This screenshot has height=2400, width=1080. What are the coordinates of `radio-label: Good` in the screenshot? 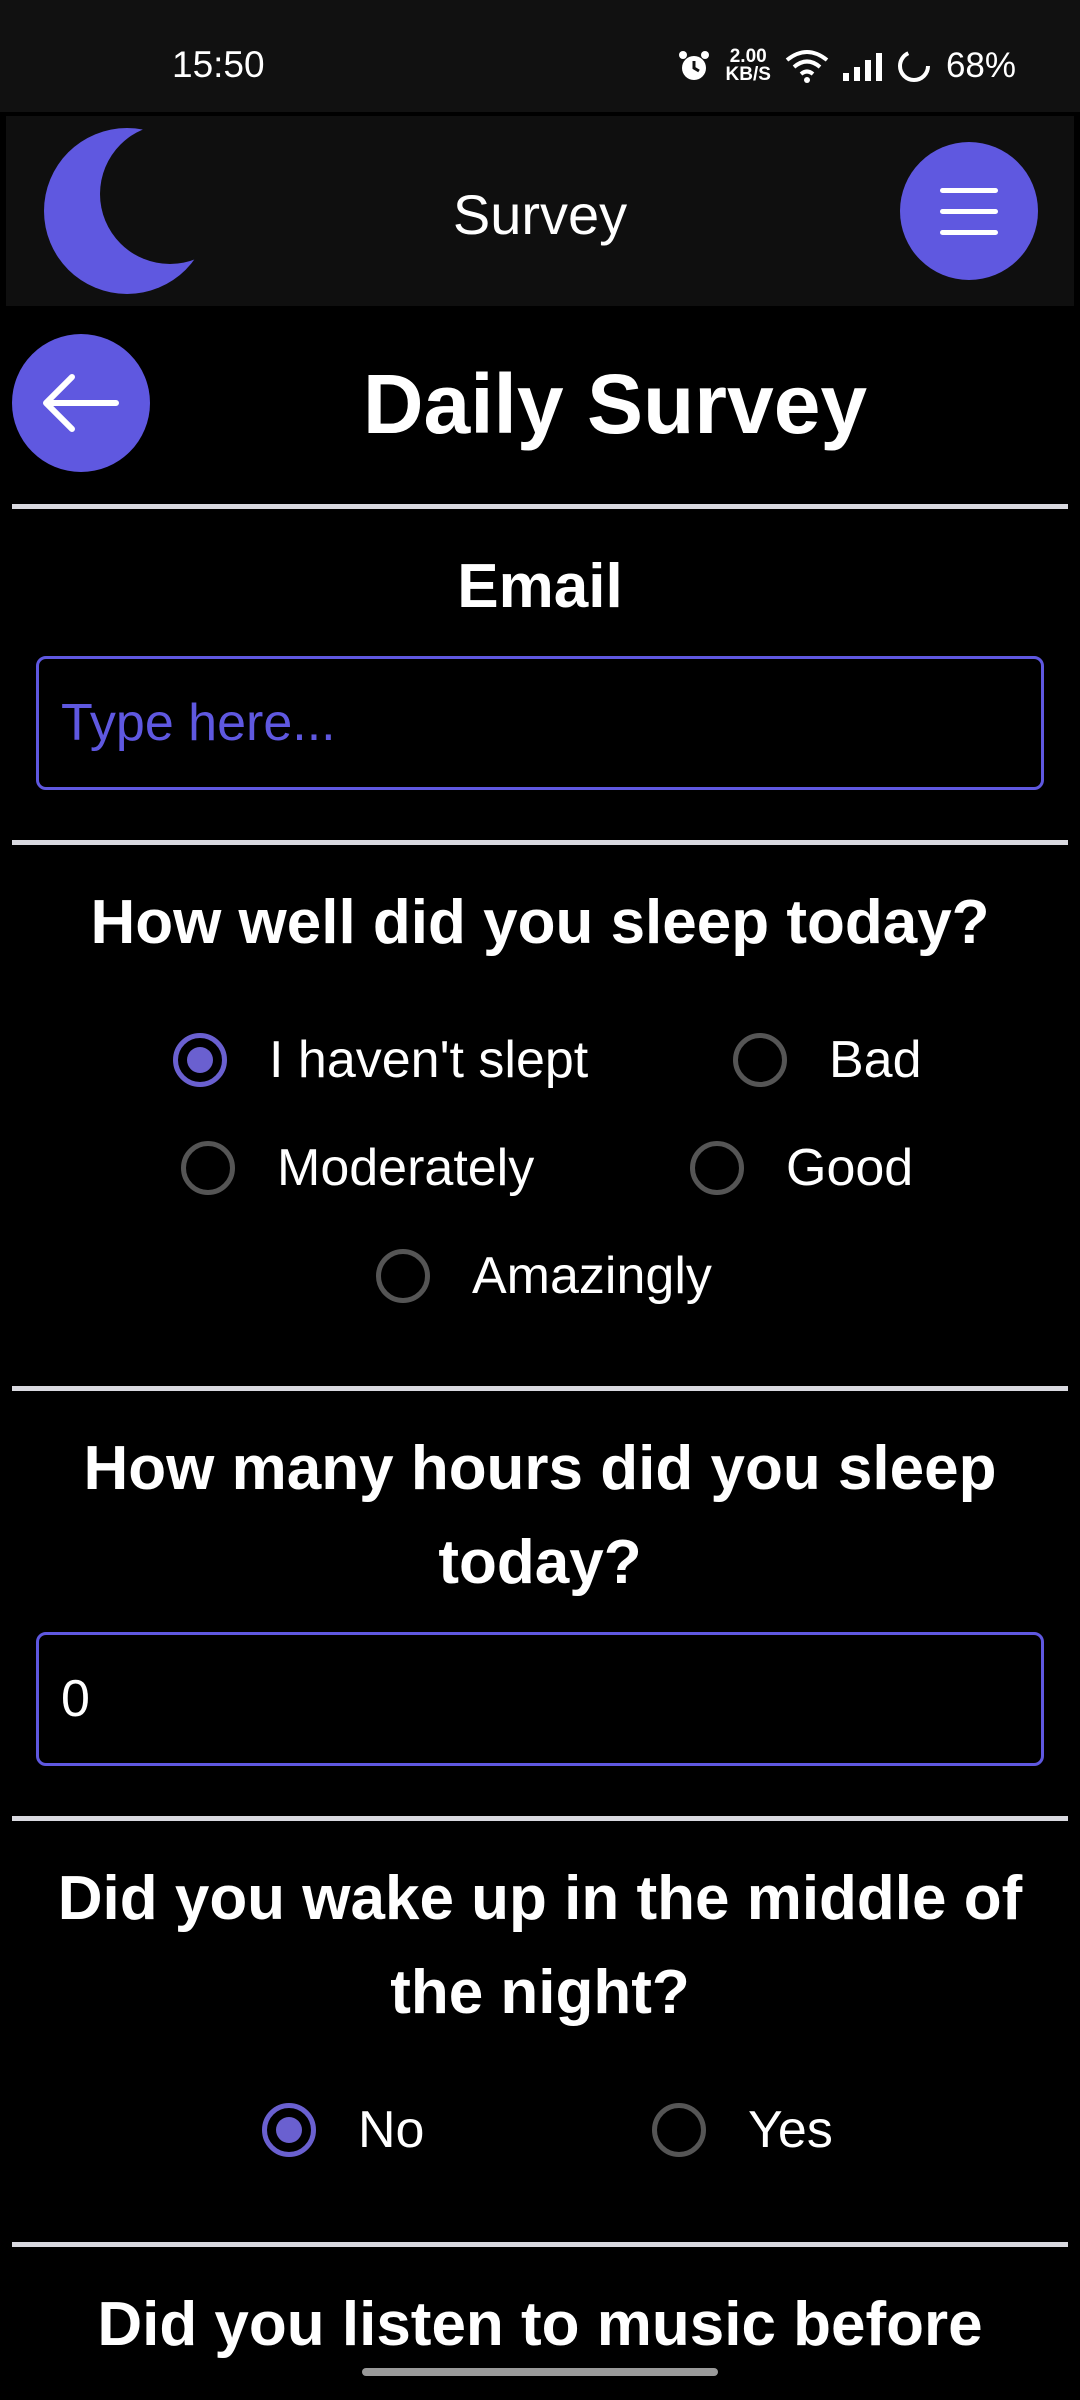 It's located at (850, 1168).